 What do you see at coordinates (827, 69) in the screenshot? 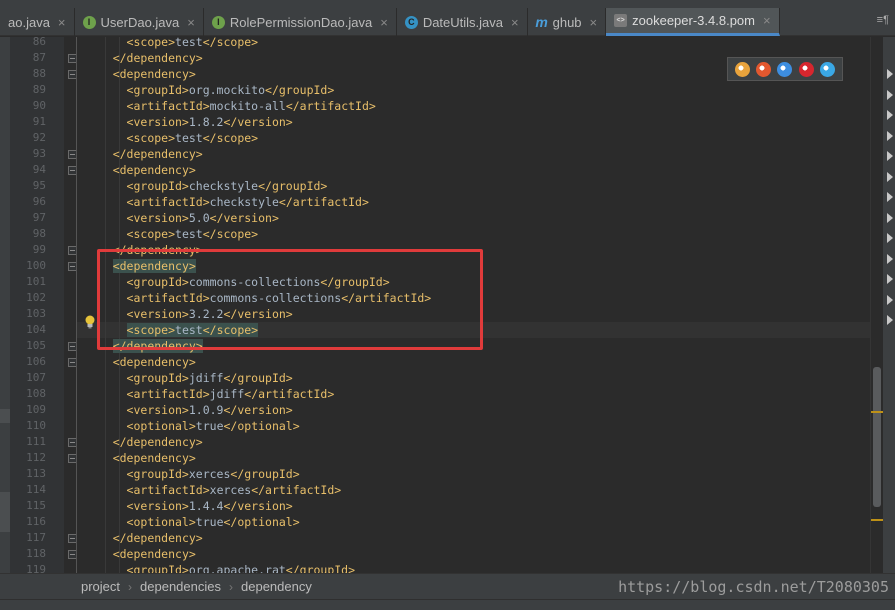
I see `ie-icon` at bounding box center [827, 69].